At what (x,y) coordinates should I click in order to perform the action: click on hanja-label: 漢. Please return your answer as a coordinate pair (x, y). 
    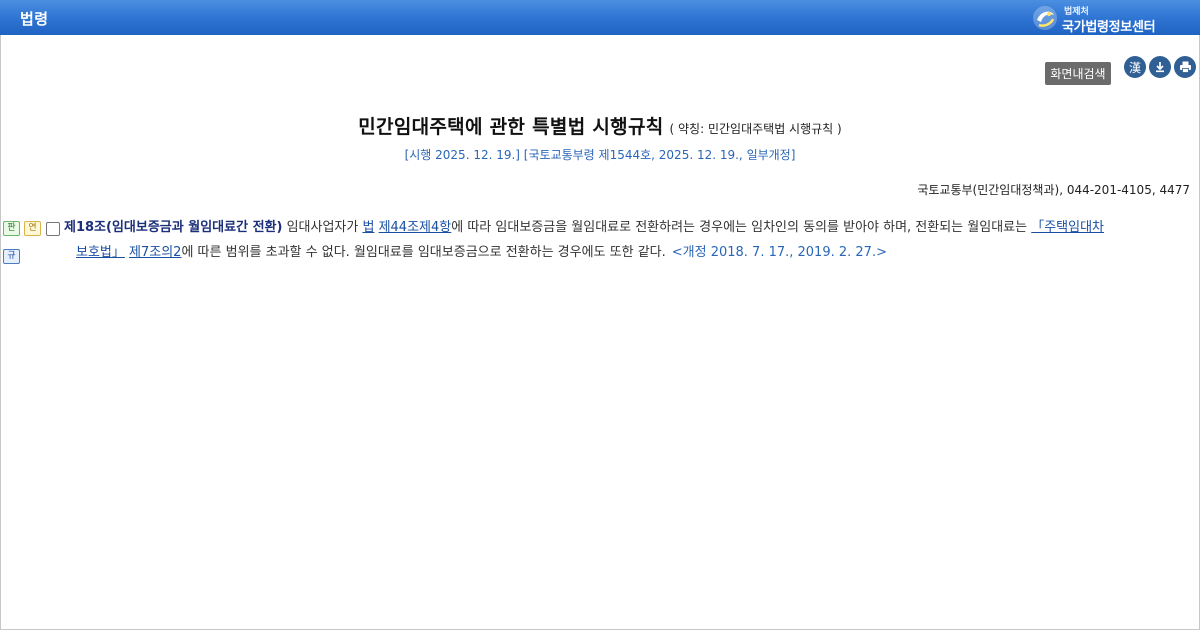
    Looking at the image, I should click on (1134, 67).